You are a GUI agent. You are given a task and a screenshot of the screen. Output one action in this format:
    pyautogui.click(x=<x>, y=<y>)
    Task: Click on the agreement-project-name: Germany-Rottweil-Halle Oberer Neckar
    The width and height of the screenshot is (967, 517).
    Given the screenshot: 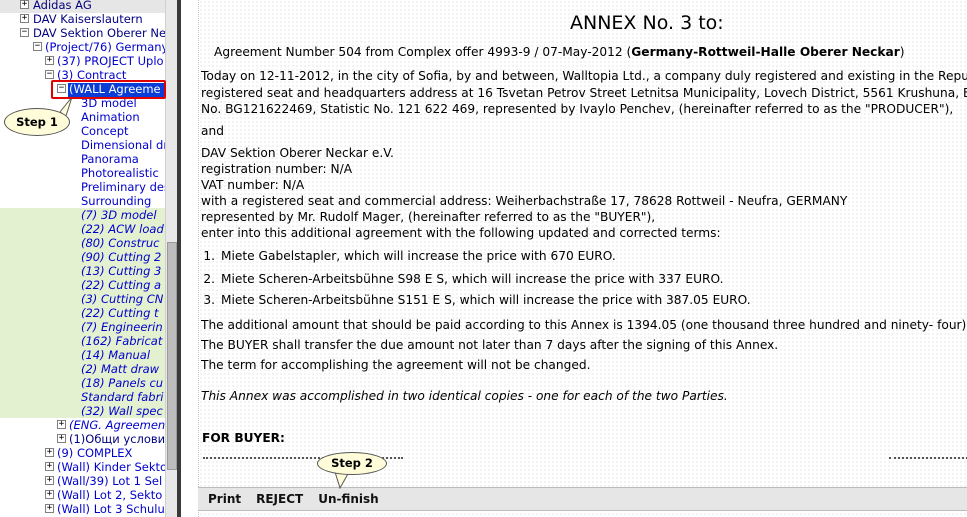 What is the action you would take?
    pyautogui.click(x=765, y=52)
    